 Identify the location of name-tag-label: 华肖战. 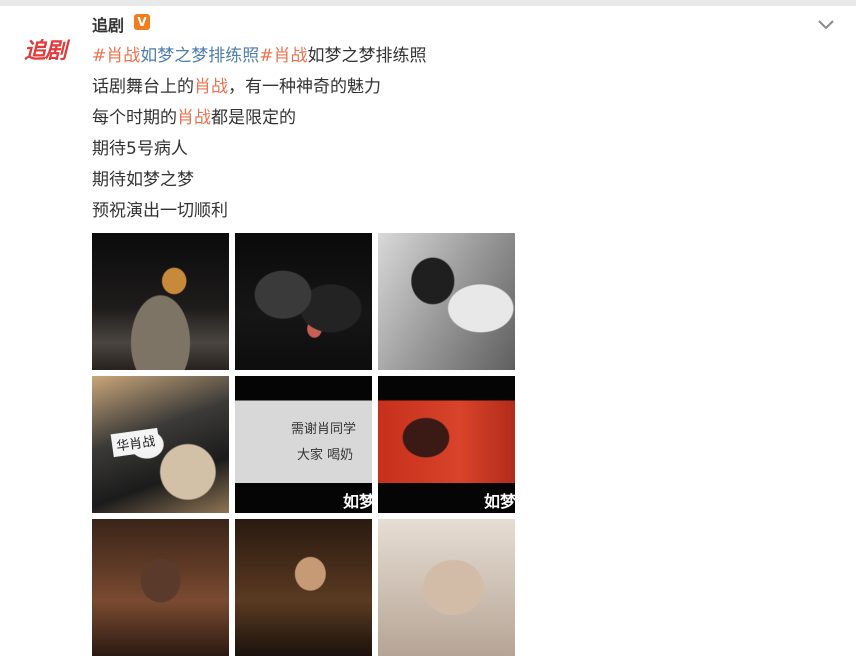
(135, 442).